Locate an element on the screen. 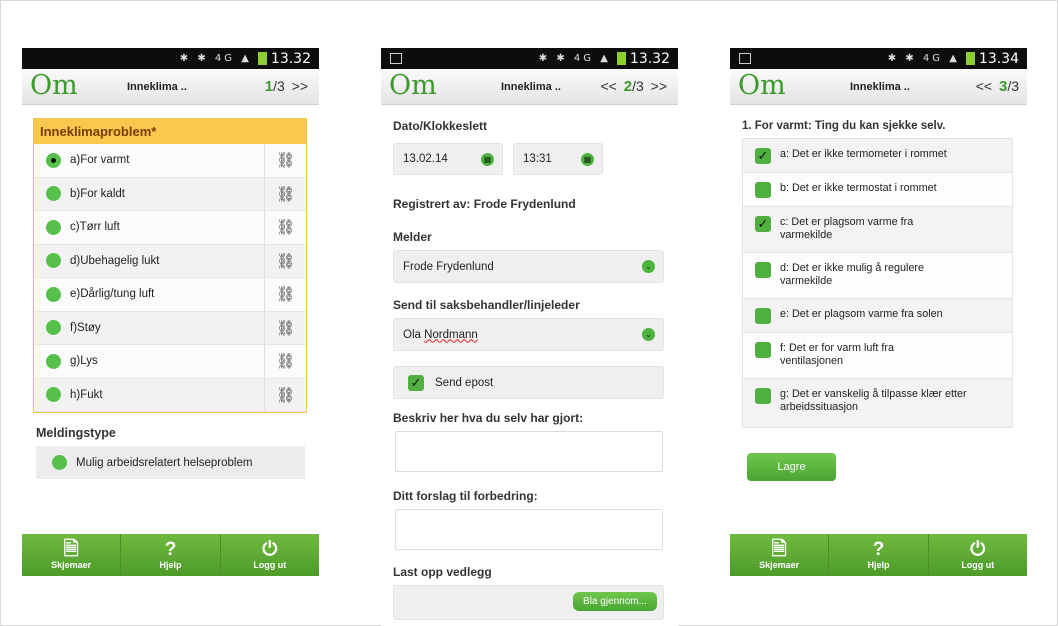  date-field: 13.02.14 ▦ is located at coordinates (448, 159).